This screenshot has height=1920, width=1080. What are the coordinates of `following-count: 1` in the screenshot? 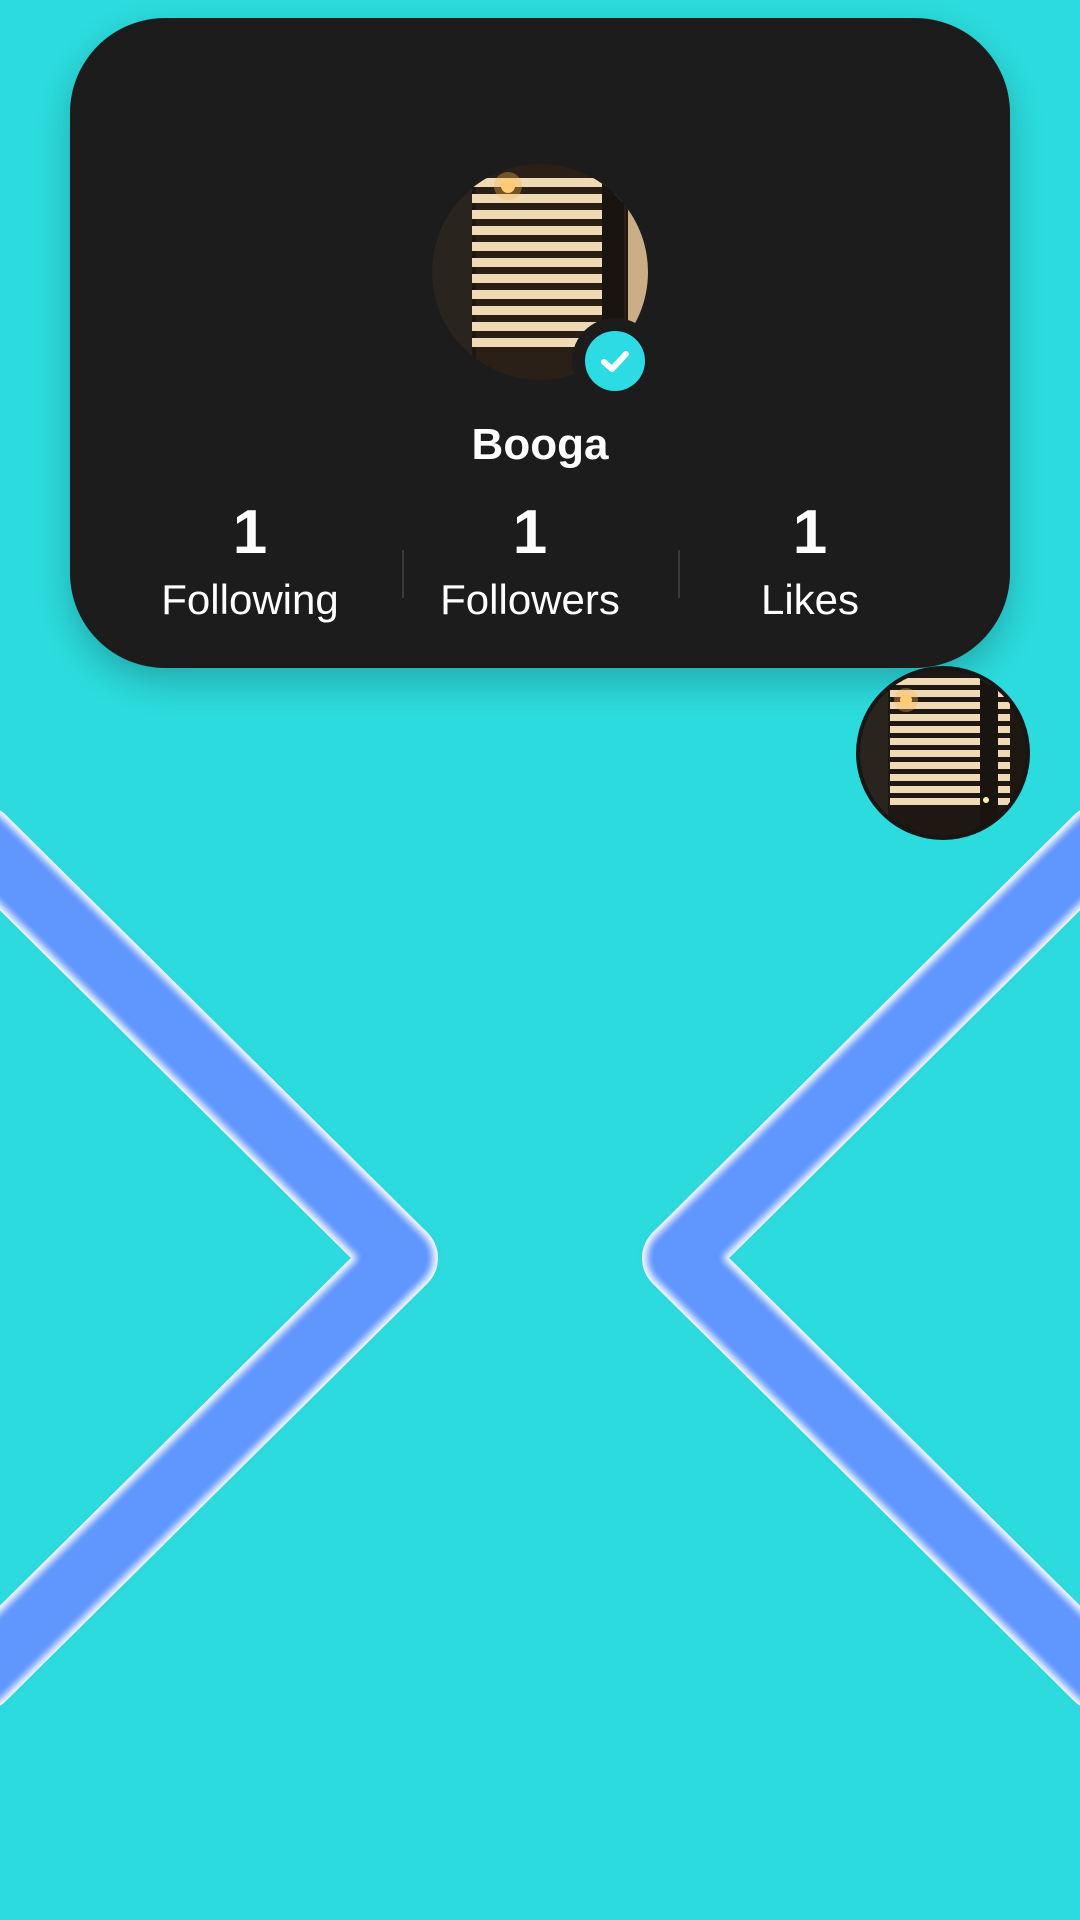 It's located at (250, 532).